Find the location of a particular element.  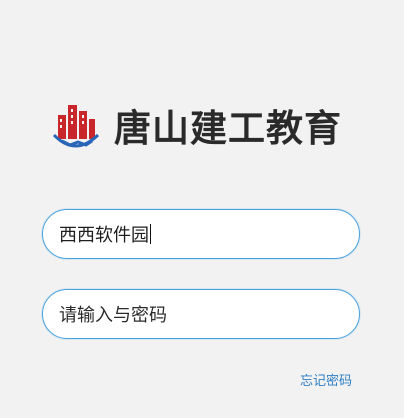

password-placeholder: 请输入与密码 is located at coordinates (113, 315).